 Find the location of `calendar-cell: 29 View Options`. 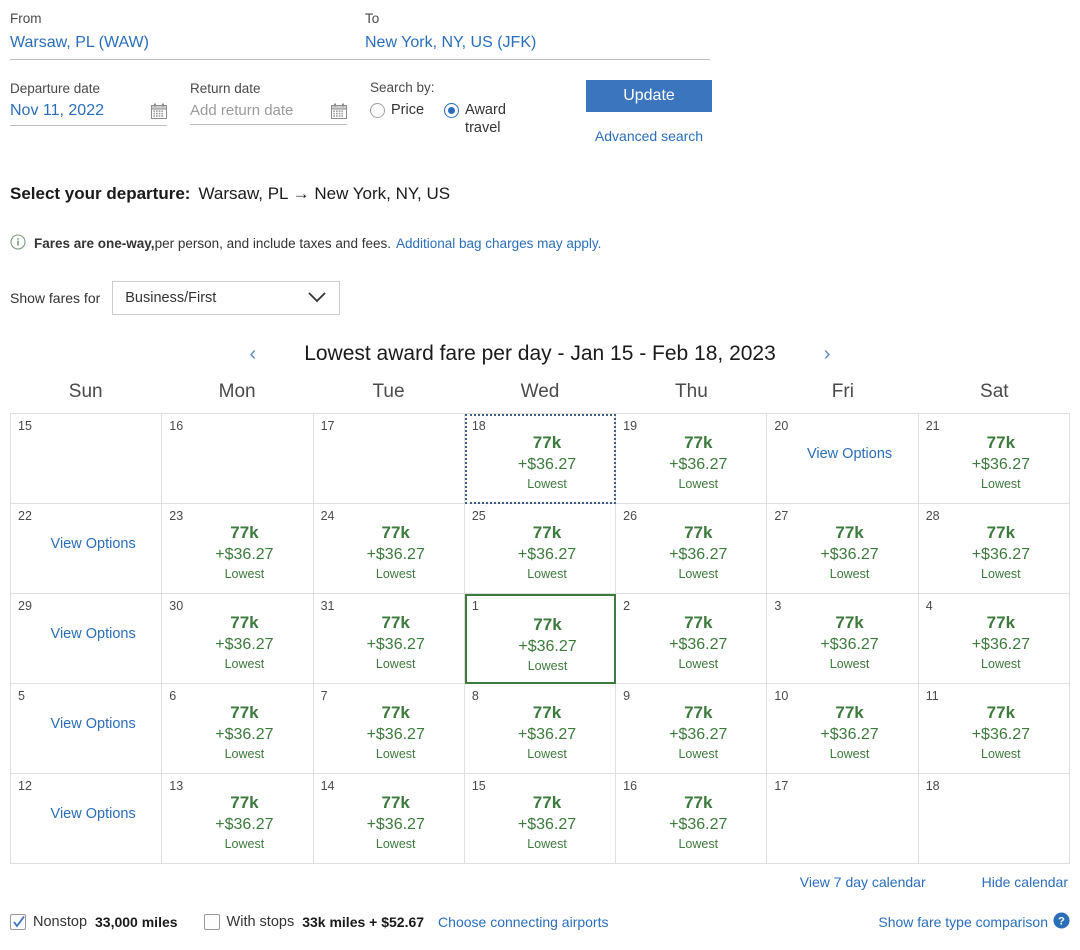

calendar-cell: 29 View Options is located at coordinates (87, 639).